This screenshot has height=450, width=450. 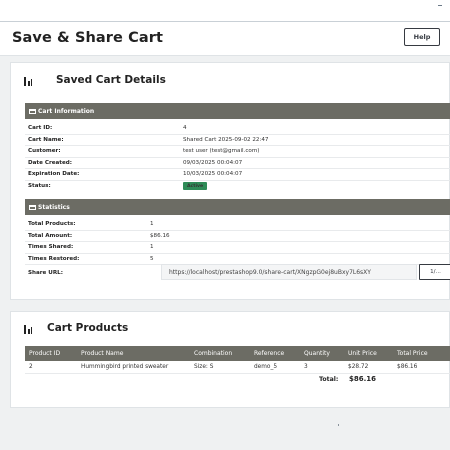 I want to click on statistics-heading: Statistics, so click(x=54, y=207).